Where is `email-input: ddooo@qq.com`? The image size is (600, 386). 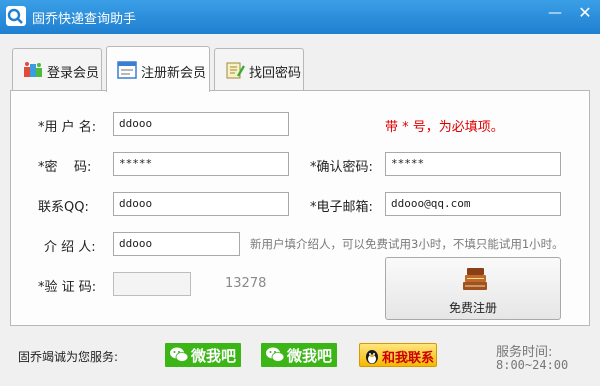 email-input: ddooo@qq.com is located at coordinates (473, 204).